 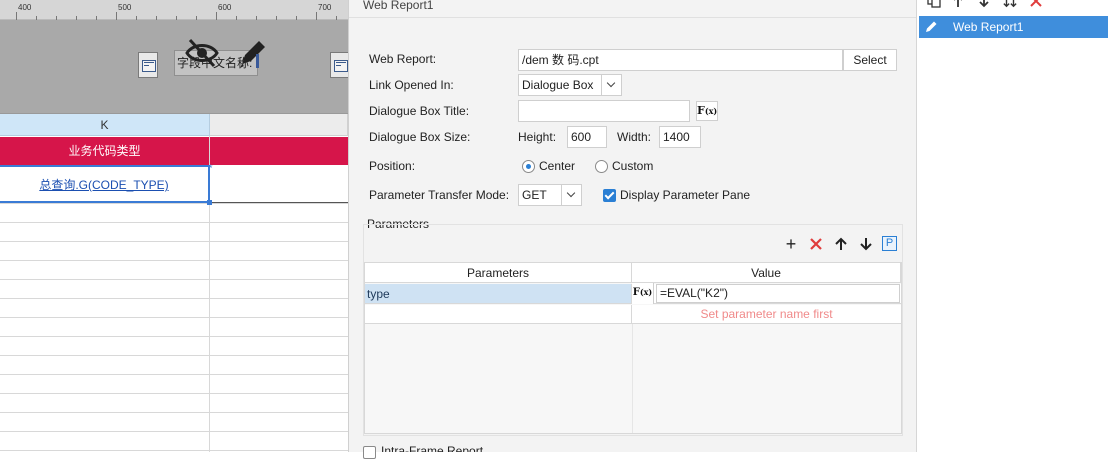 I want to click on param-name-cell: type, so click(x=498, y=294).